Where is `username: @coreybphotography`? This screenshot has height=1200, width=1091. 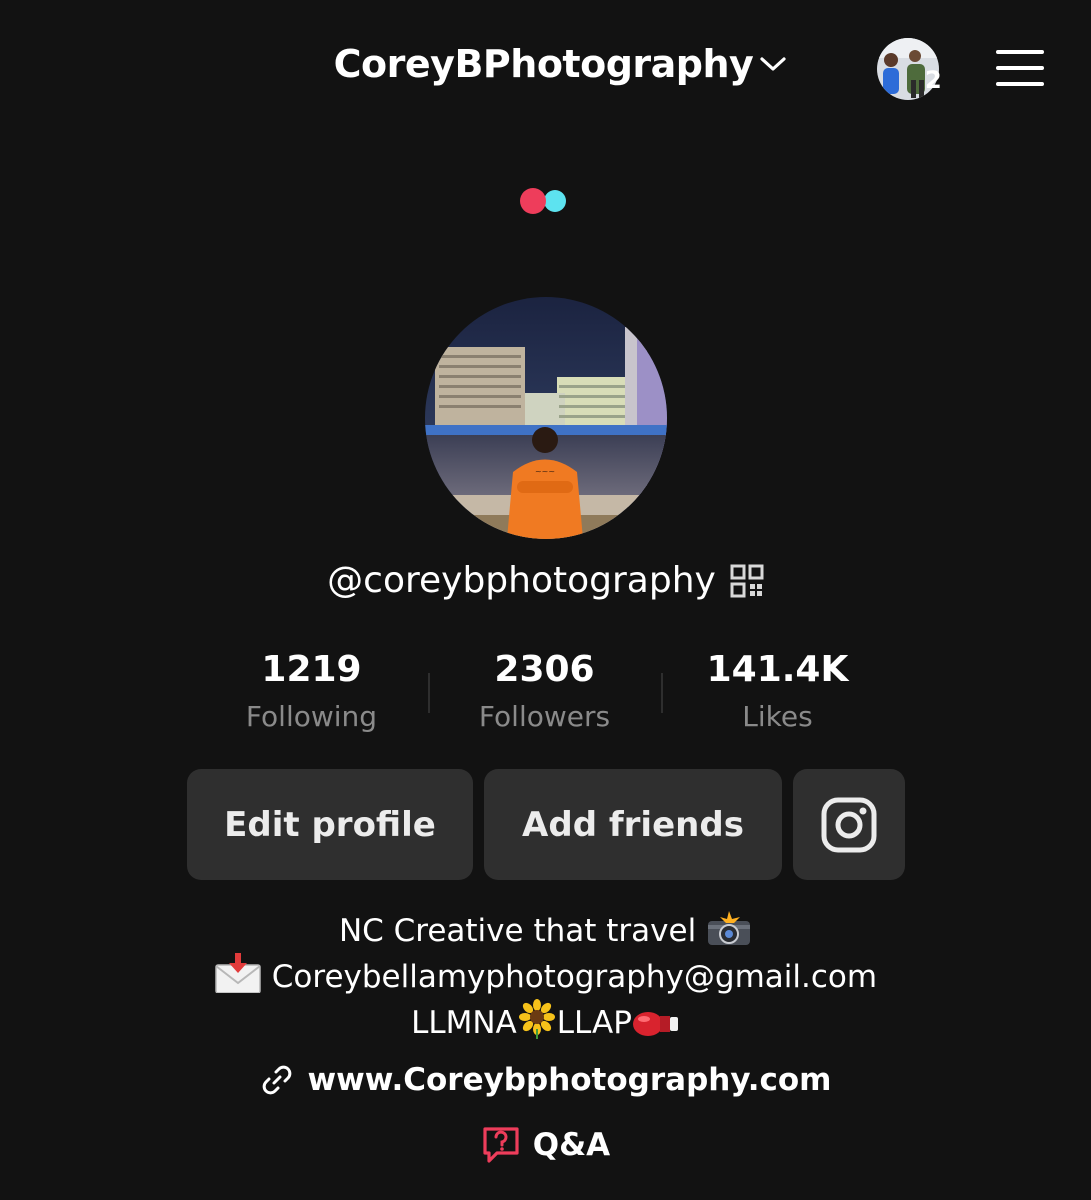 username: @coreybphotography is located at coordinates (521, 580).